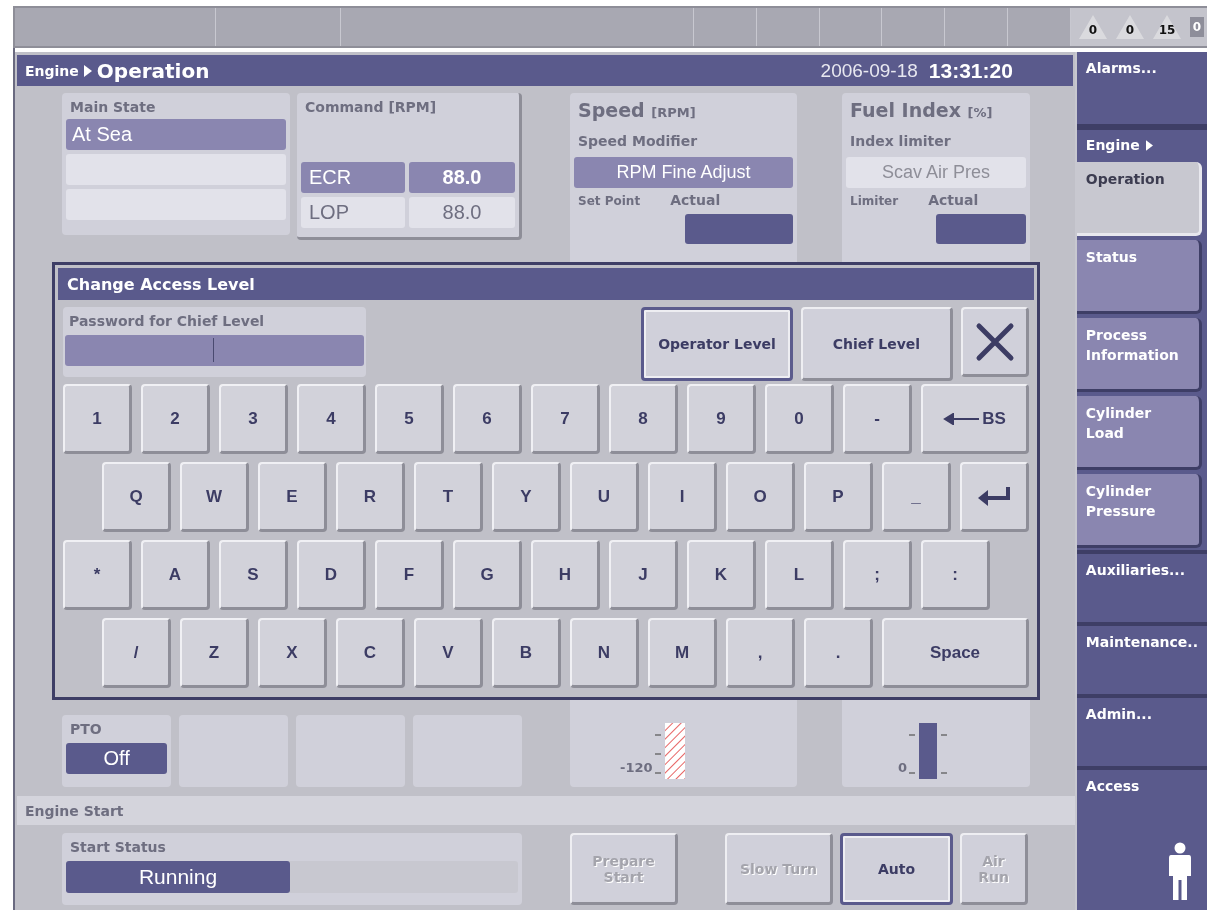 Image resolution: width=1207 pixels, height=910 pixels. I want to click on card-label: Index limiter, so click(900, 141).